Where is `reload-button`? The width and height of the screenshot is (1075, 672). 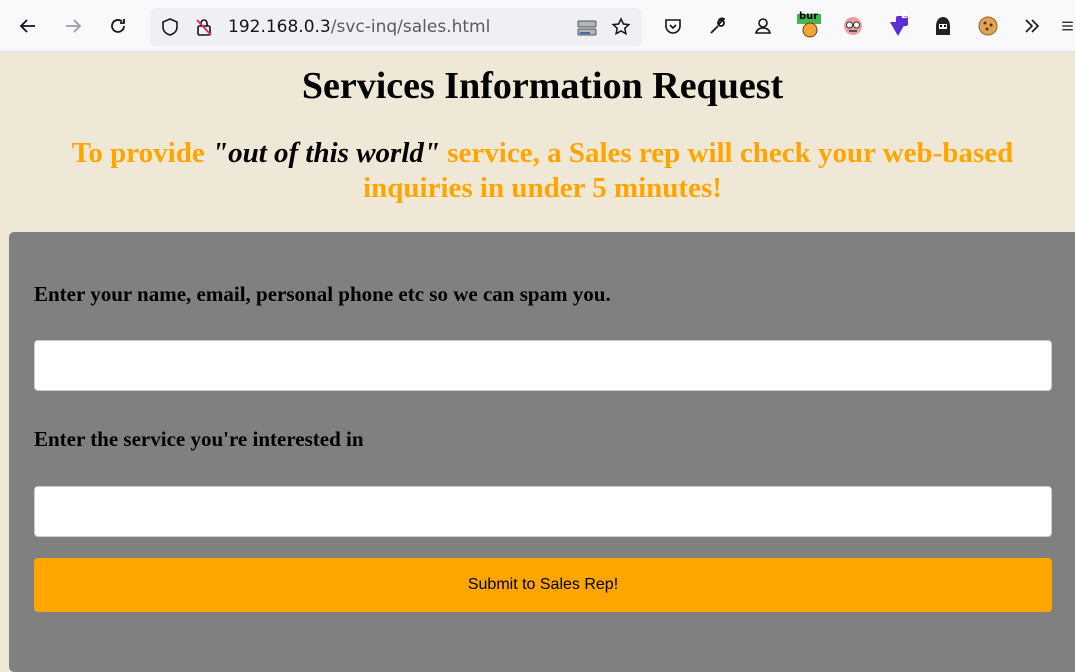
reload-button is located at coordinates (118, 26).